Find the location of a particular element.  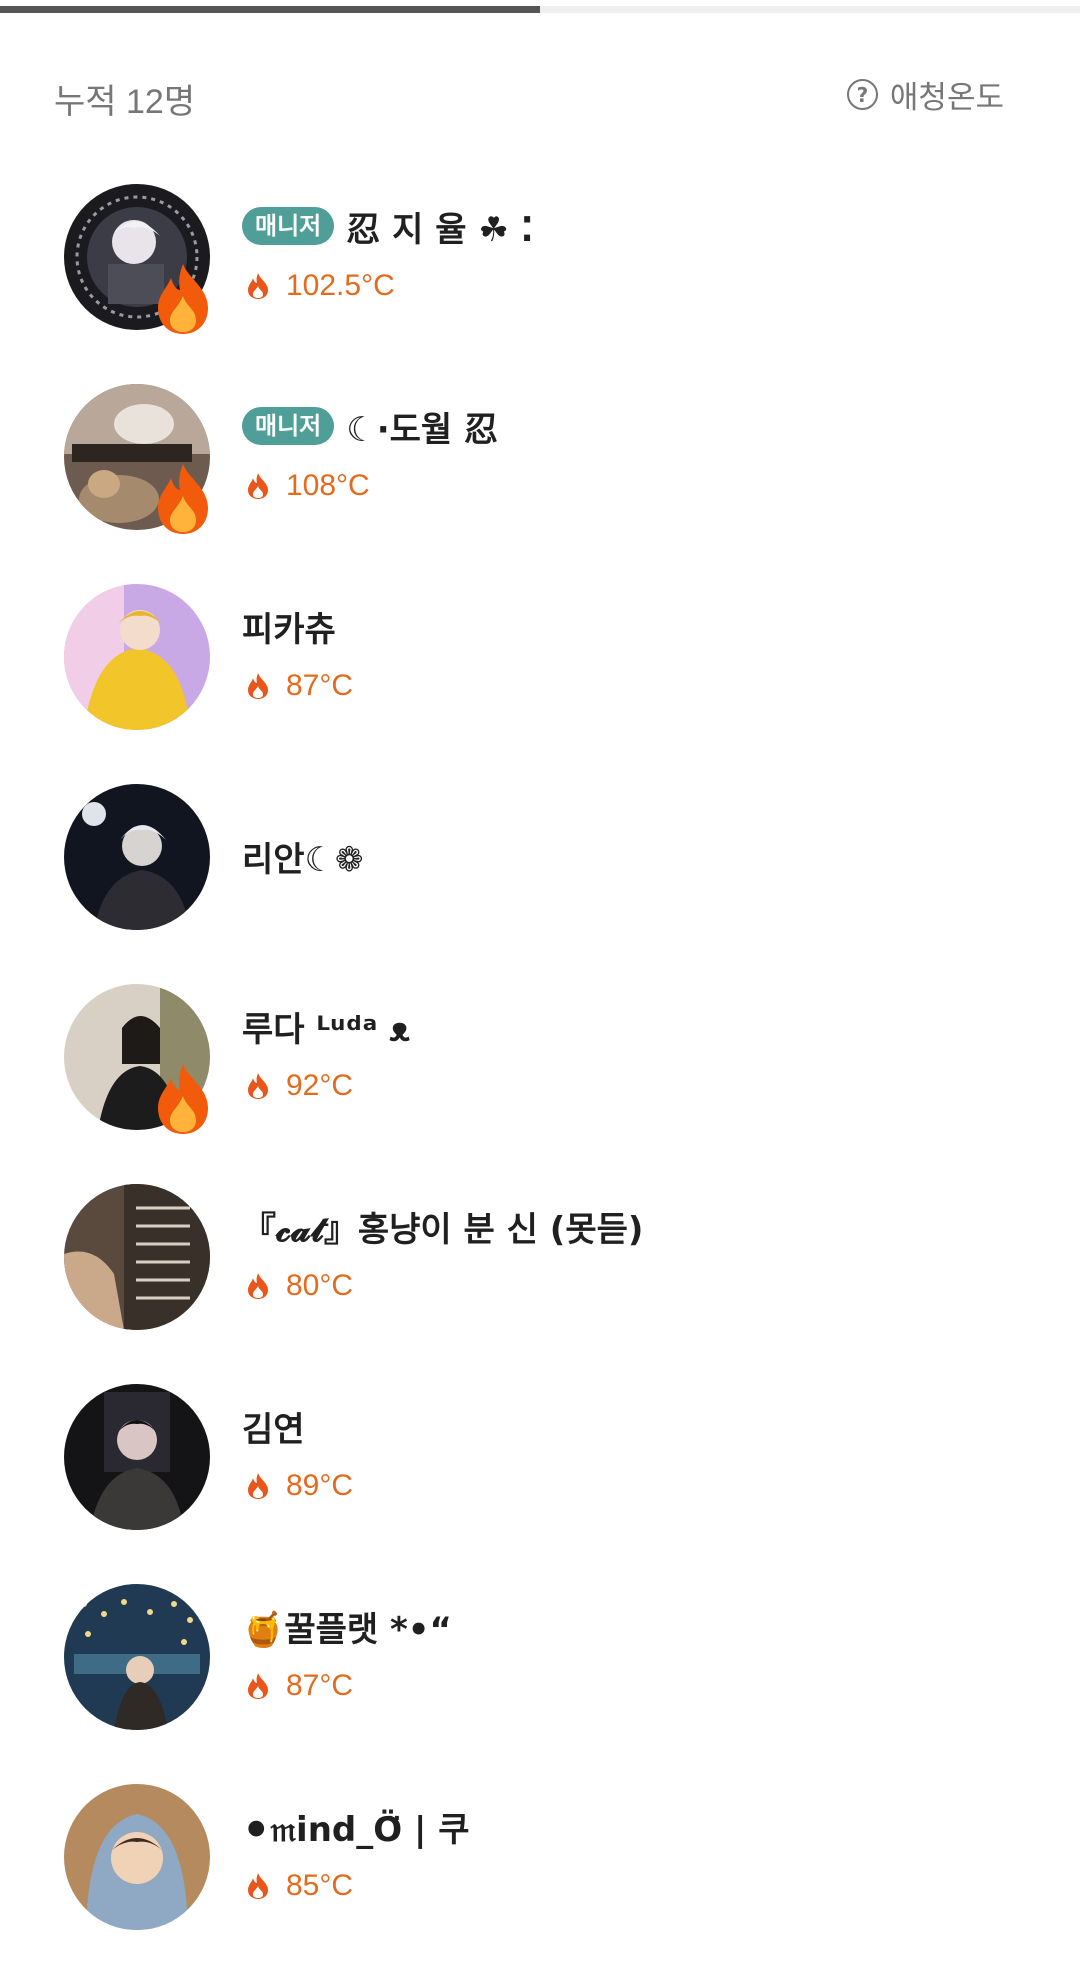

member-name: ⚫𝔪ind_Ö̈ | 쿠 is located at coordinates (356, 1829).